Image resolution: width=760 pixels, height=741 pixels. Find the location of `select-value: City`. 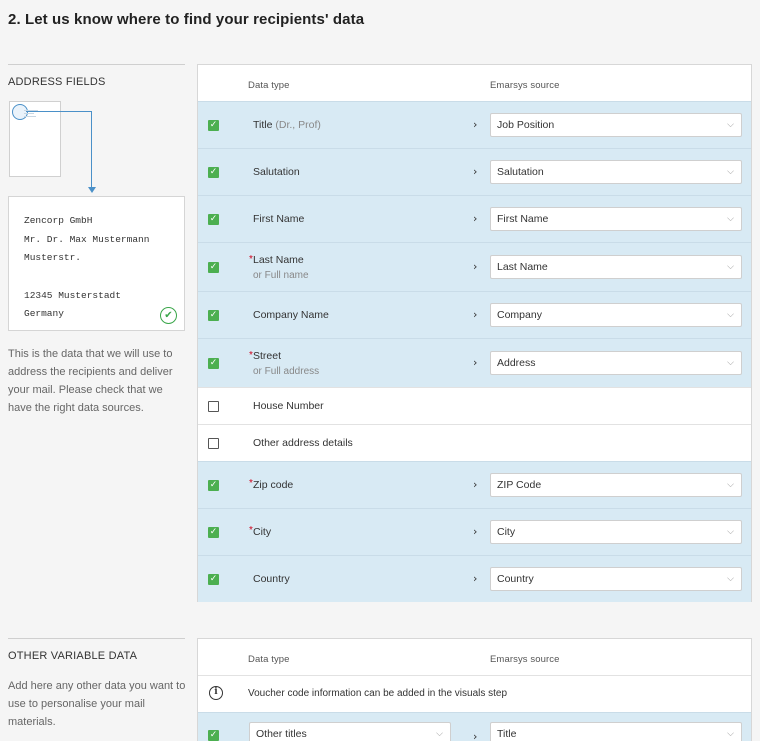

select-value: City is located at coordinates (506, 532).